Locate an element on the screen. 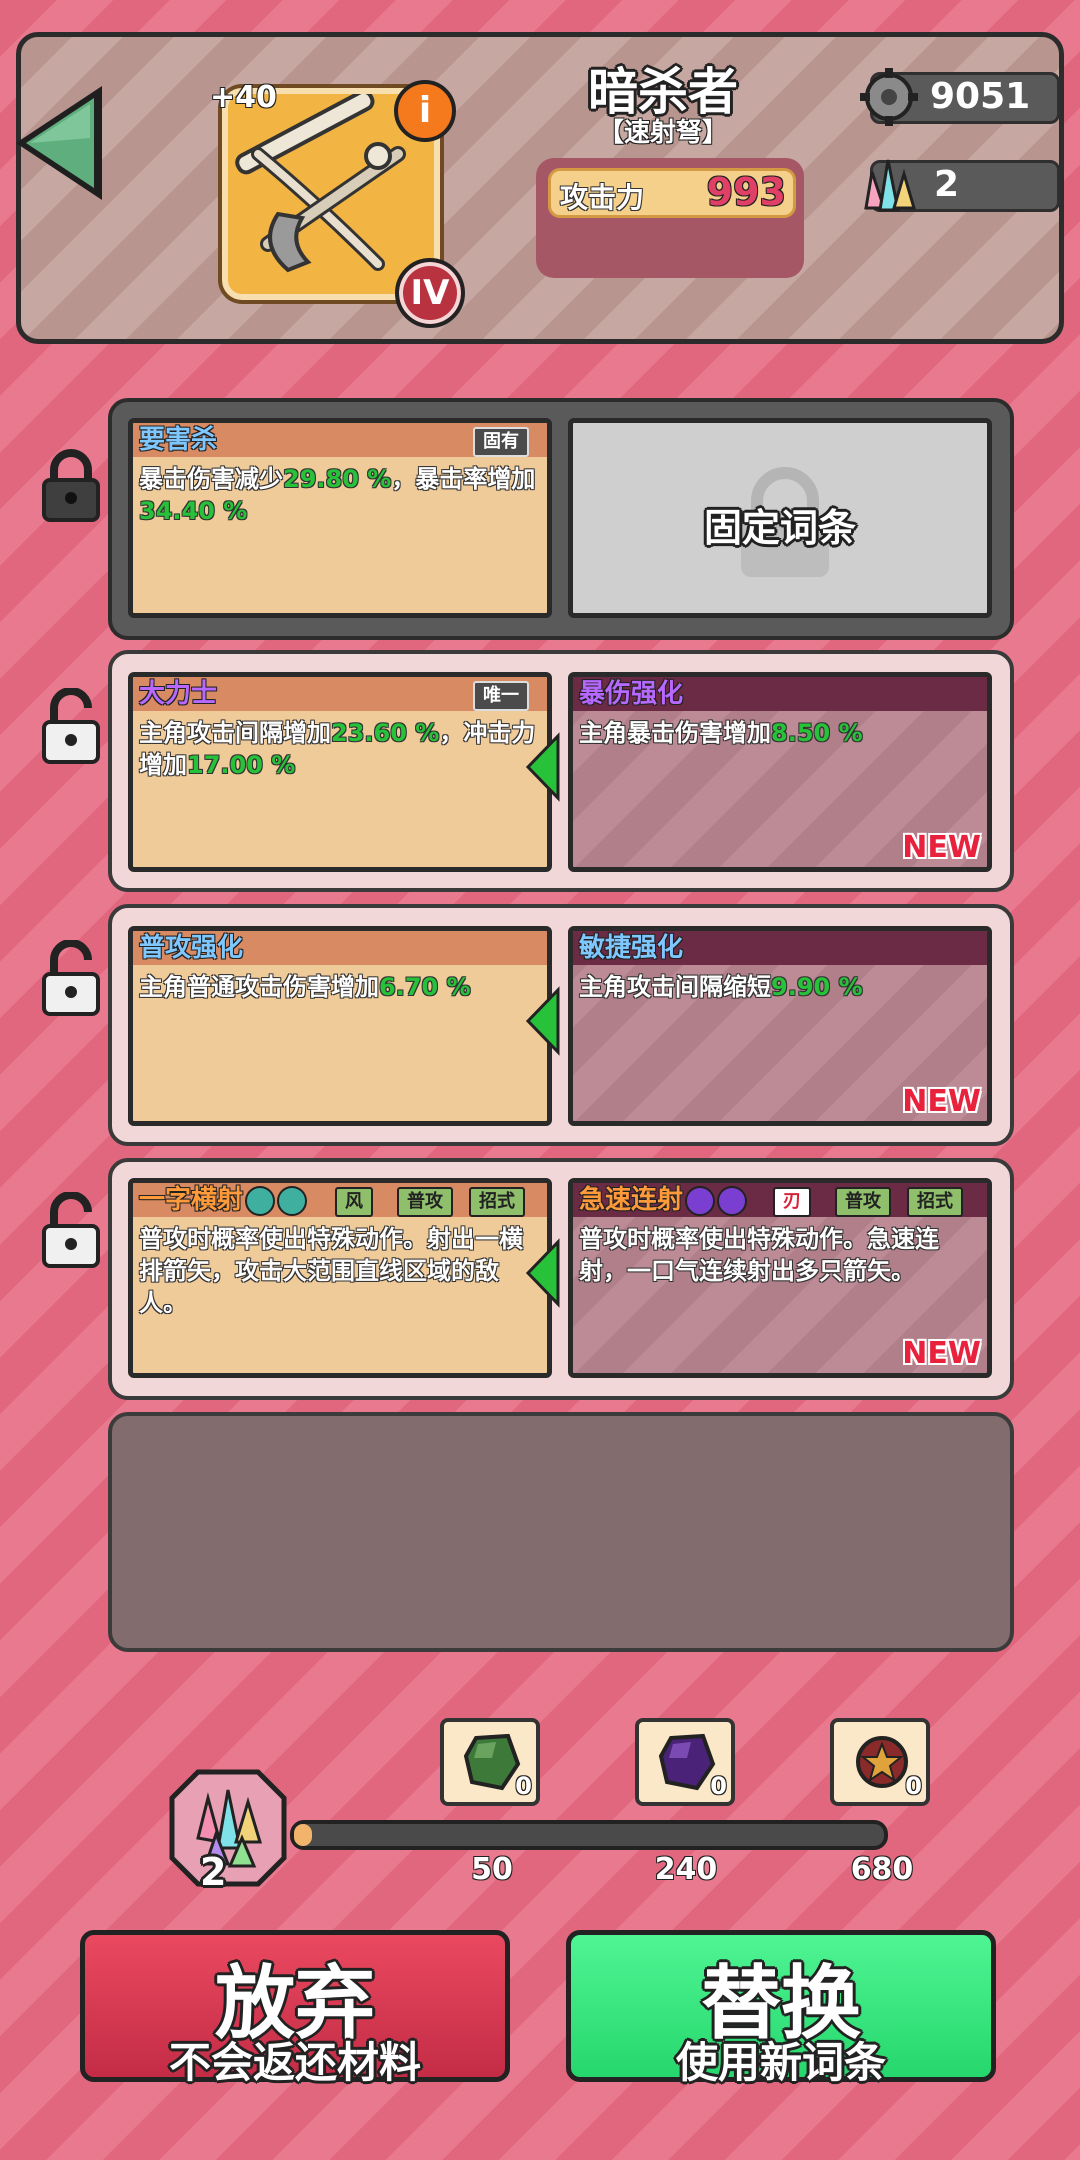  material-progress-fill is located at coordinates (303, 1835).